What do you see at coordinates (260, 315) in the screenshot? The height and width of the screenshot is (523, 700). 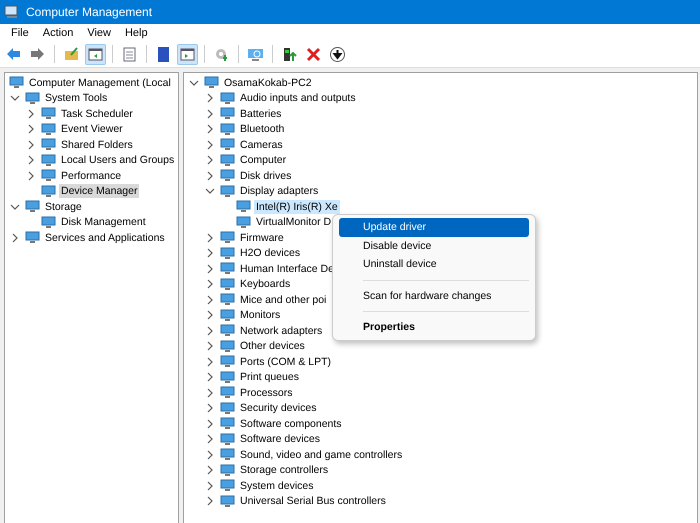 I see `tree-item: Monitors` at bounding box center [260, 315].